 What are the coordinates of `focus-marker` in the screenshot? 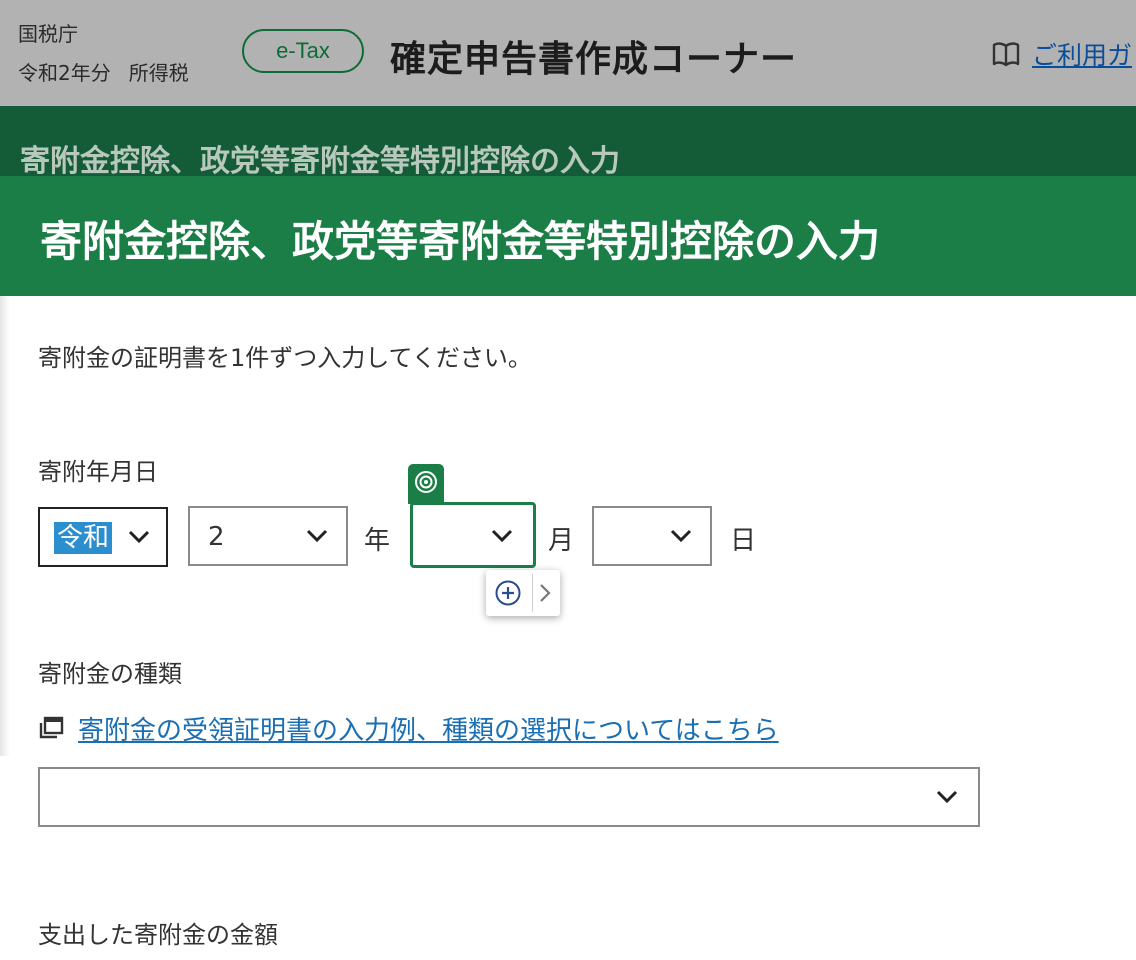 It's located at (426, 484).